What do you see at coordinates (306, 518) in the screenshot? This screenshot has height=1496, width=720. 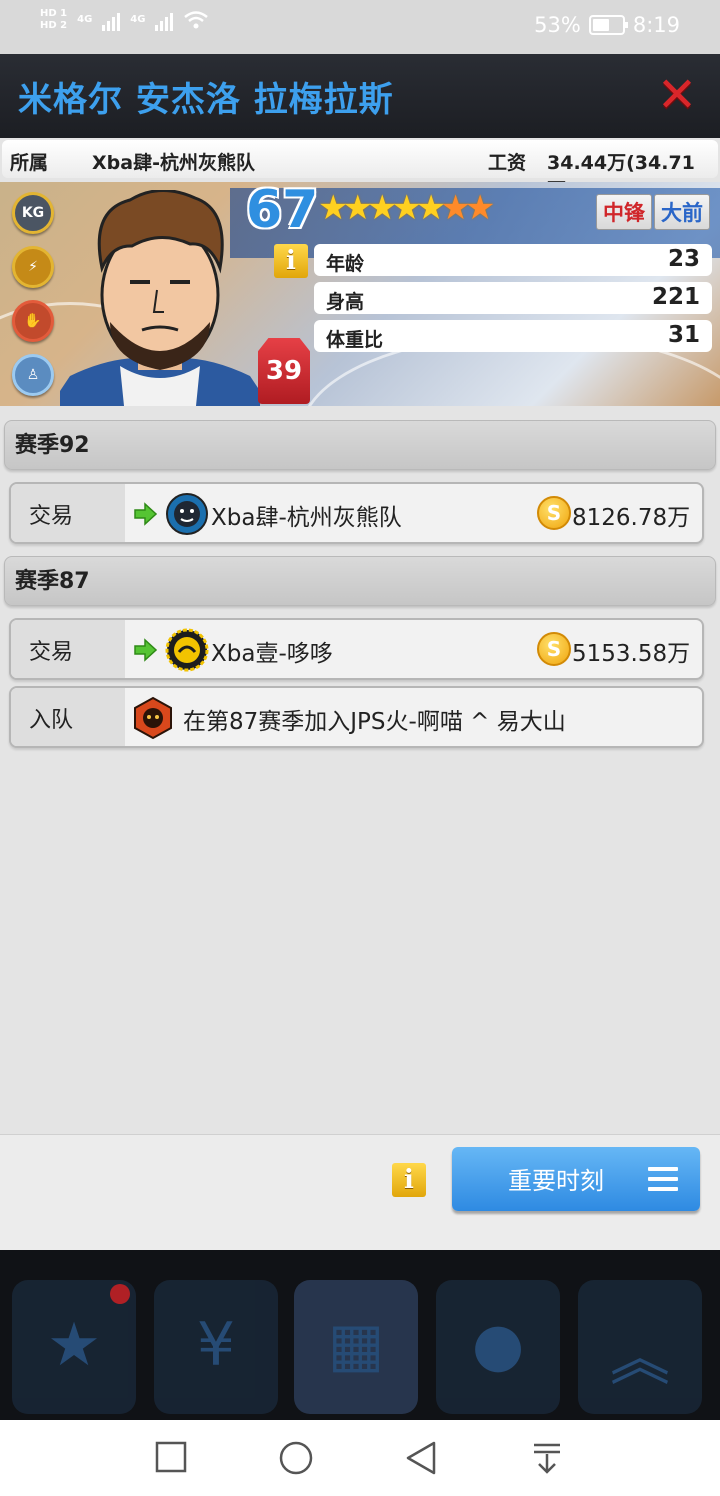 I see `team-name: Xba肆-杭州灰熊队` at bounding box center [306, 518].